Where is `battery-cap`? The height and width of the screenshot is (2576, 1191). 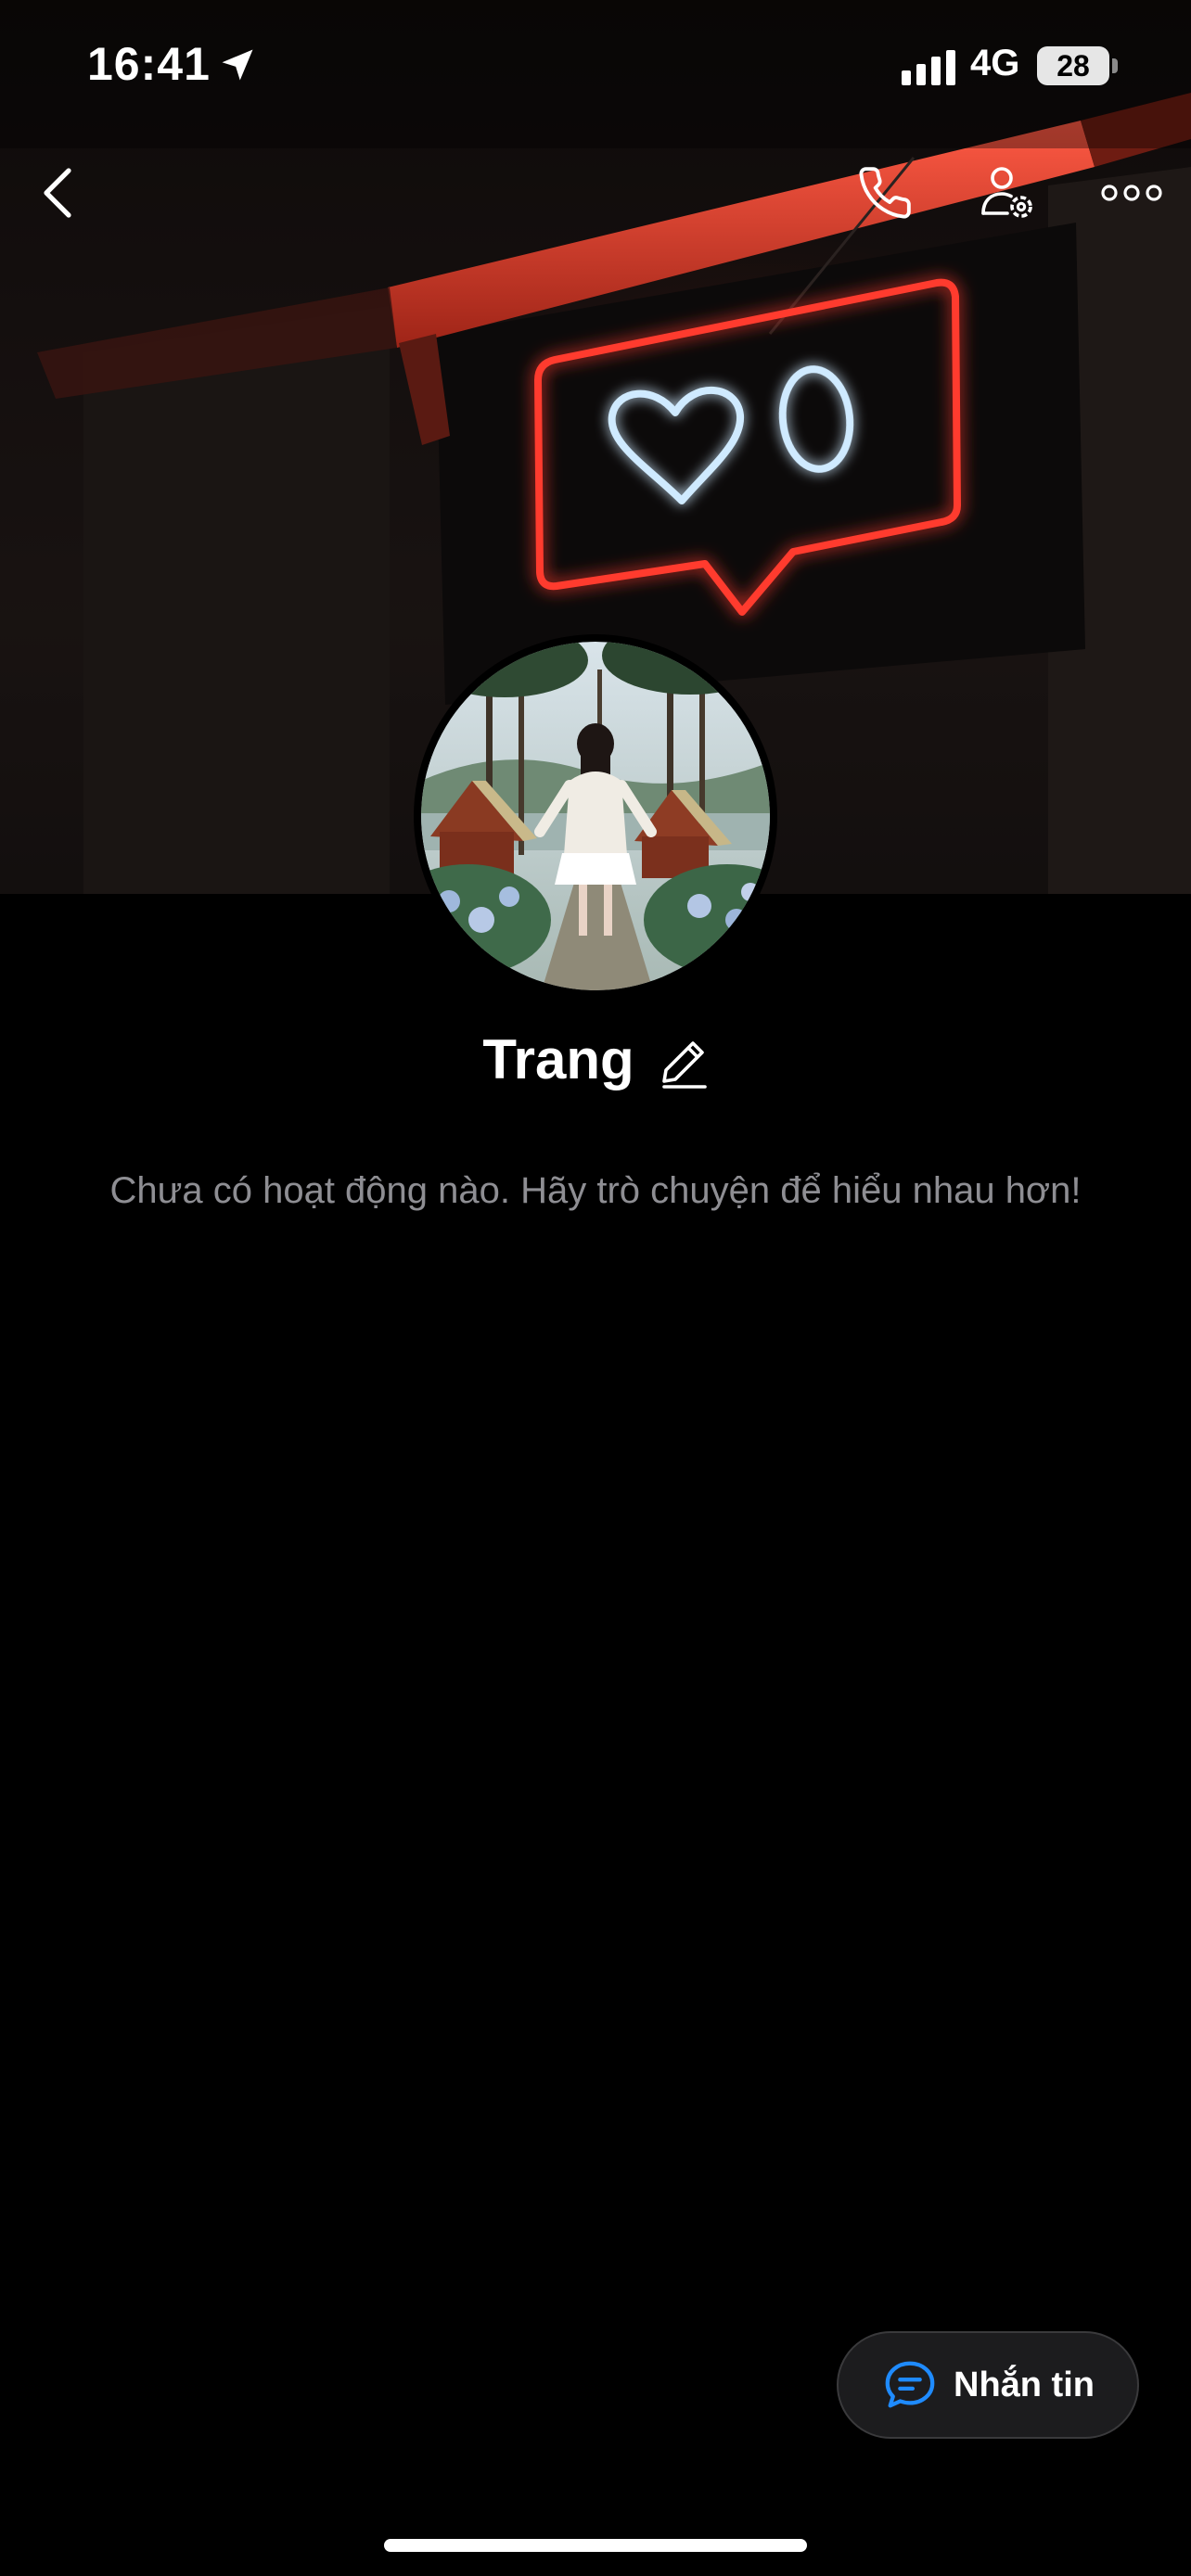
battery-cap is located at coordinates (1115, 66).